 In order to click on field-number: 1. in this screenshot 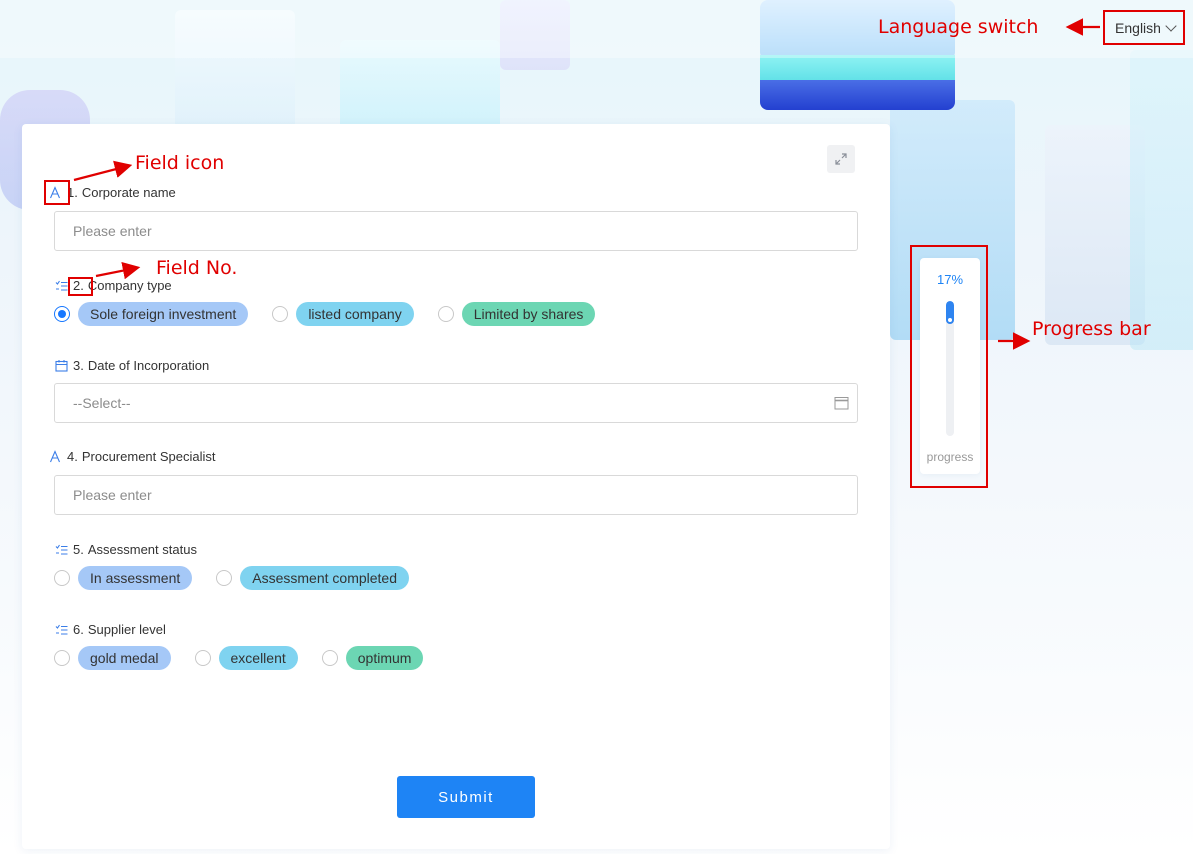, I will do `click(72, 192)`.